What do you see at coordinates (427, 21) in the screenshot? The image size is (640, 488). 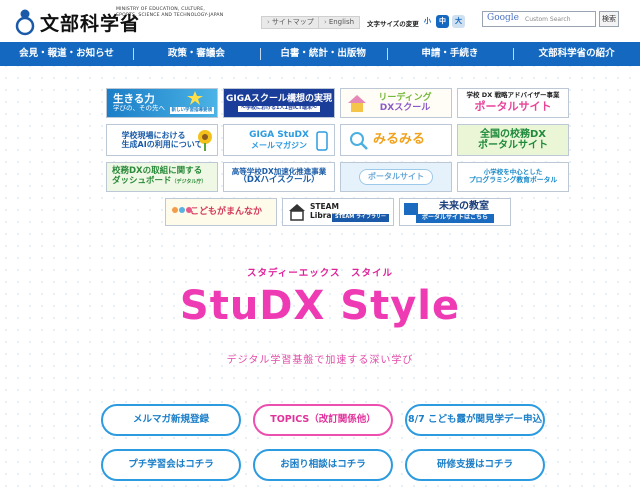 I see `font-size-small-button: 小` at bounding box center [427, 21].